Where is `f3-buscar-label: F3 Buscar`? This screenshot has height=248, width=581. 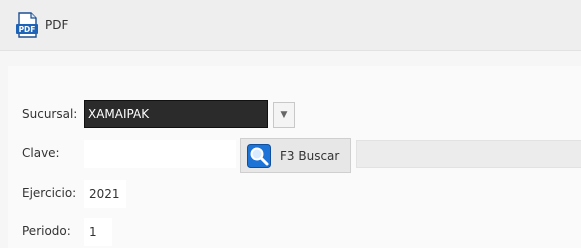 f3-buscar-label: F3 Buscar is located at coordinates (310, 155).